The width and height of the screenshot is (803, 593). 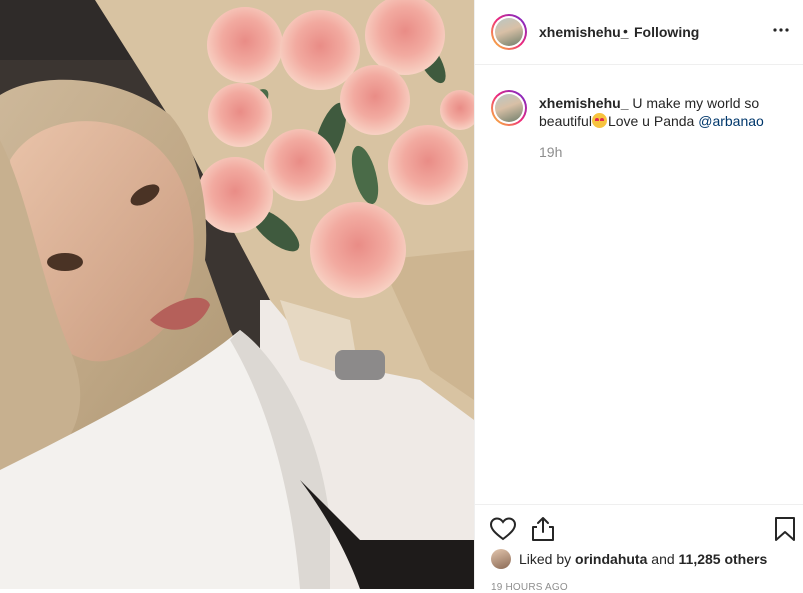 What do you see at coordinates (509, 32) in the screenshot?
I see `avatar` at bounding box center [509, 32].